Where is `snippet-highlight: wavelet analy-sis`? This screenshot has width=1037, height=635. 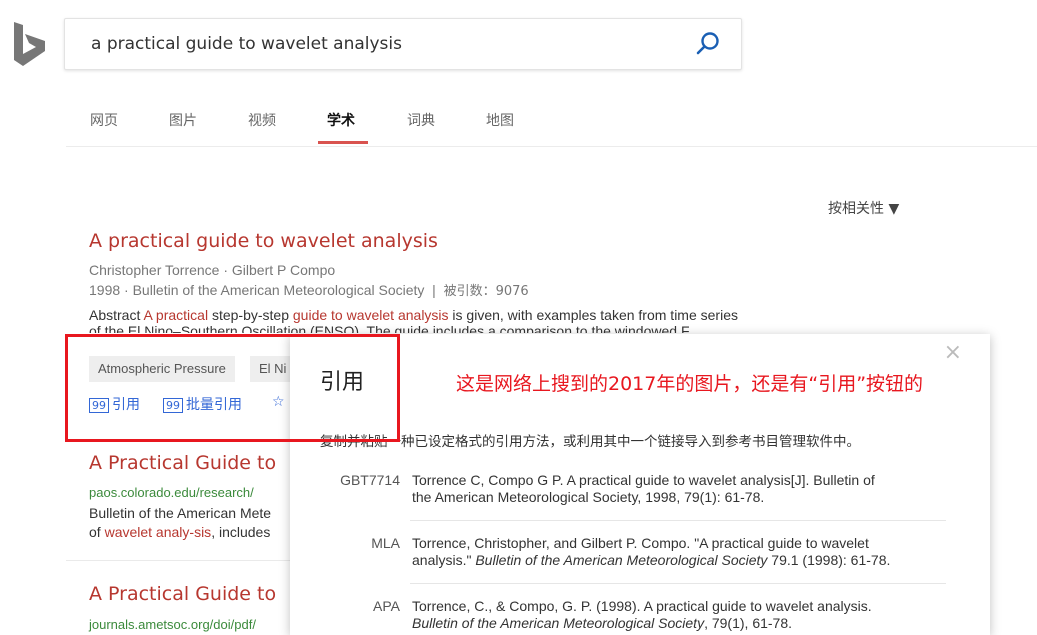 snippet-highlight: wavelet analy-sis is located at coordinates (158, 532).